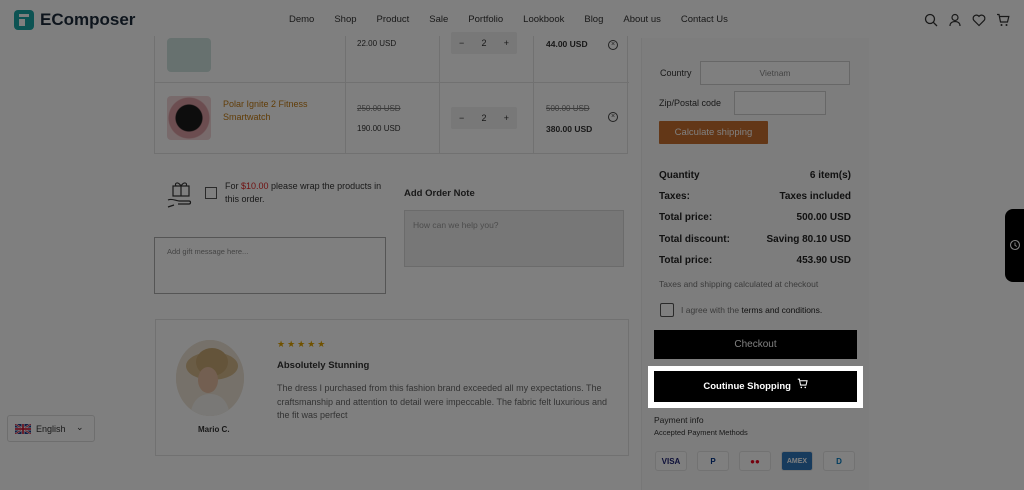 The height and width of the screenshot is (490, 1024). I want to click on product-name-link: Polar Ignite 2 Fitness Smartwatch, so click(278, 111).